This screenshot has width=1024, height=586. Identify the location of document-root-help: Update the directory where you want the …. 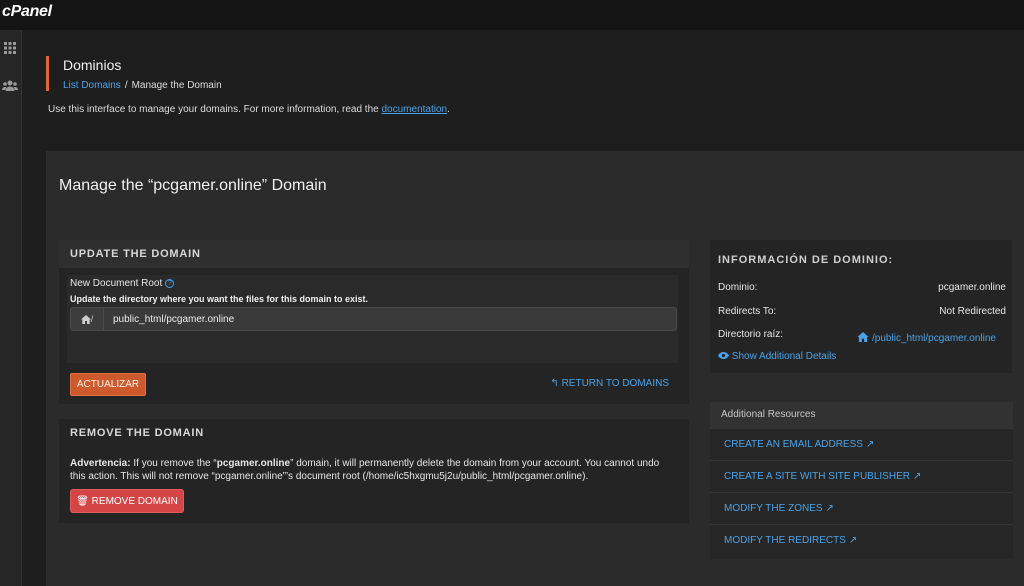
(219, 299).